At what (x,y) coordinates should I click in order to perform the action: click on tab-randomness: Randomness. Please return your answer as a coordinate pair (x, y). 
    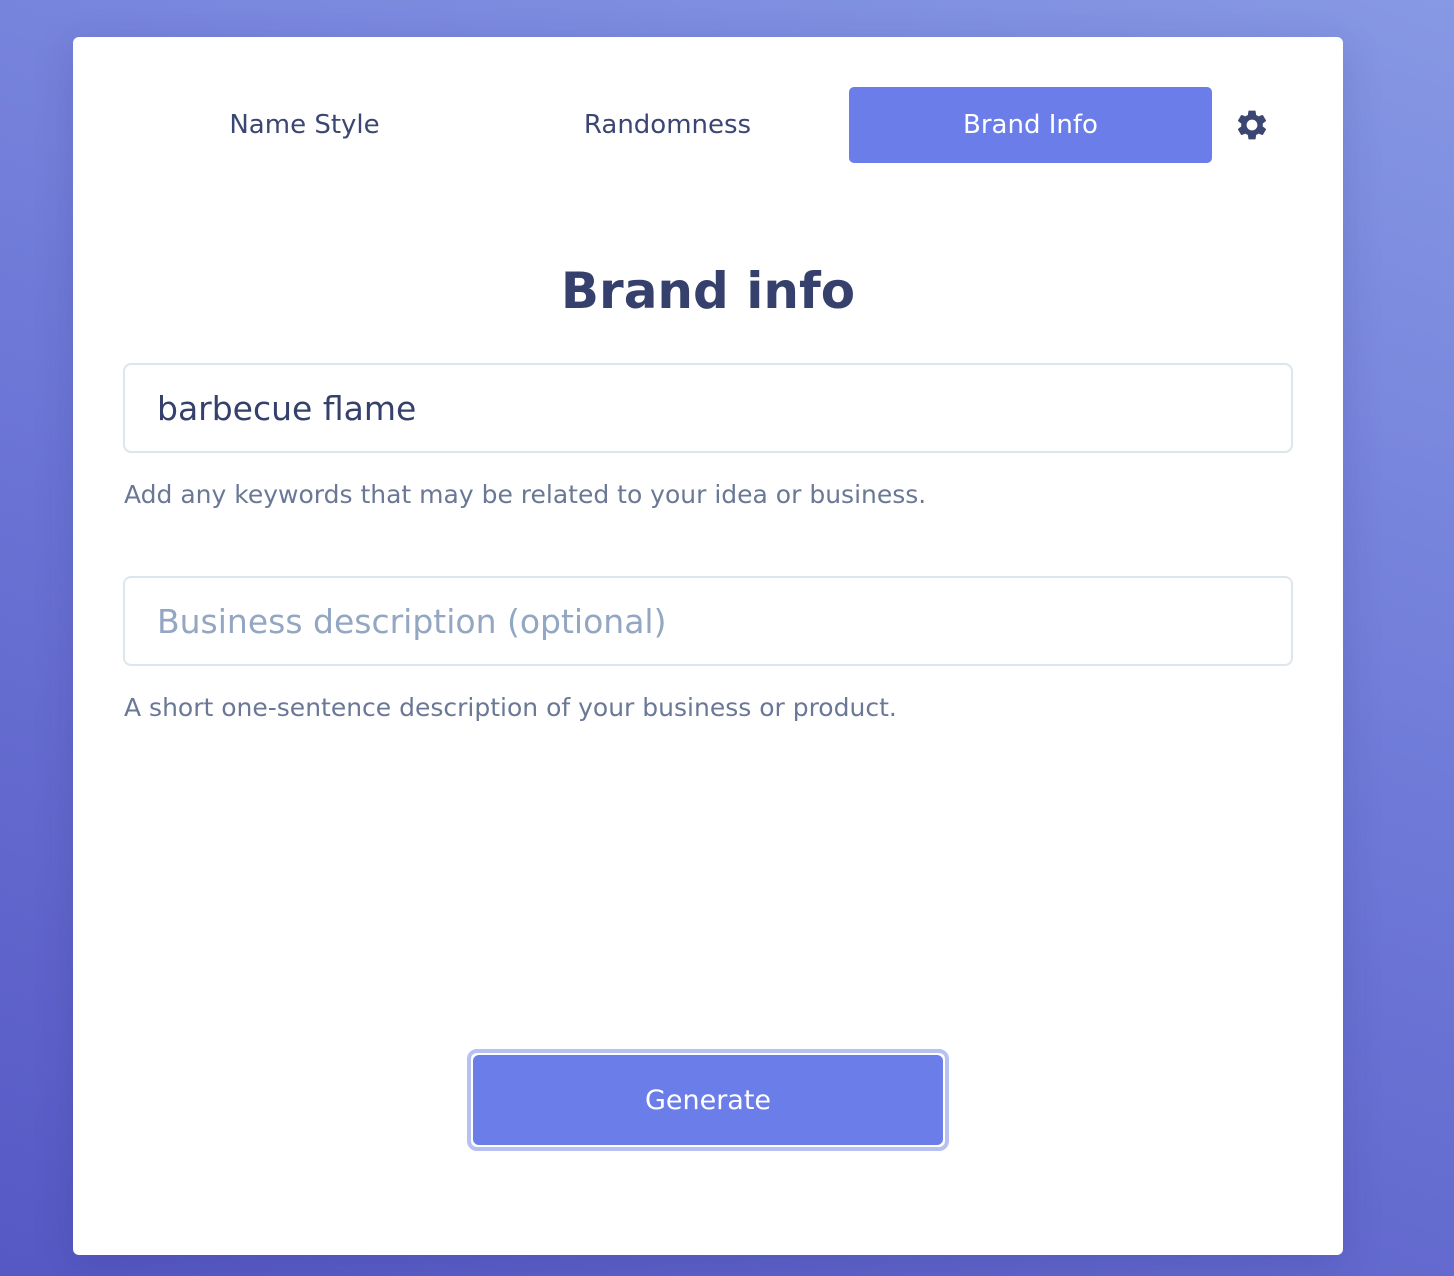
    Looking at the image, I should click on (667, 125).